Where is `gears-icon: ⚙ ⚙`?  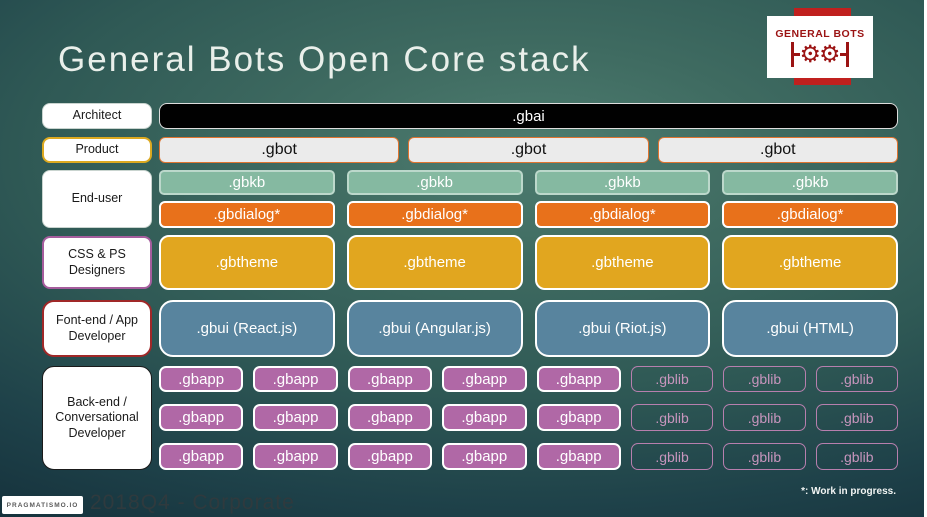 gears-icon: ⚙ ⚙ is located at coordinates (820, 54).